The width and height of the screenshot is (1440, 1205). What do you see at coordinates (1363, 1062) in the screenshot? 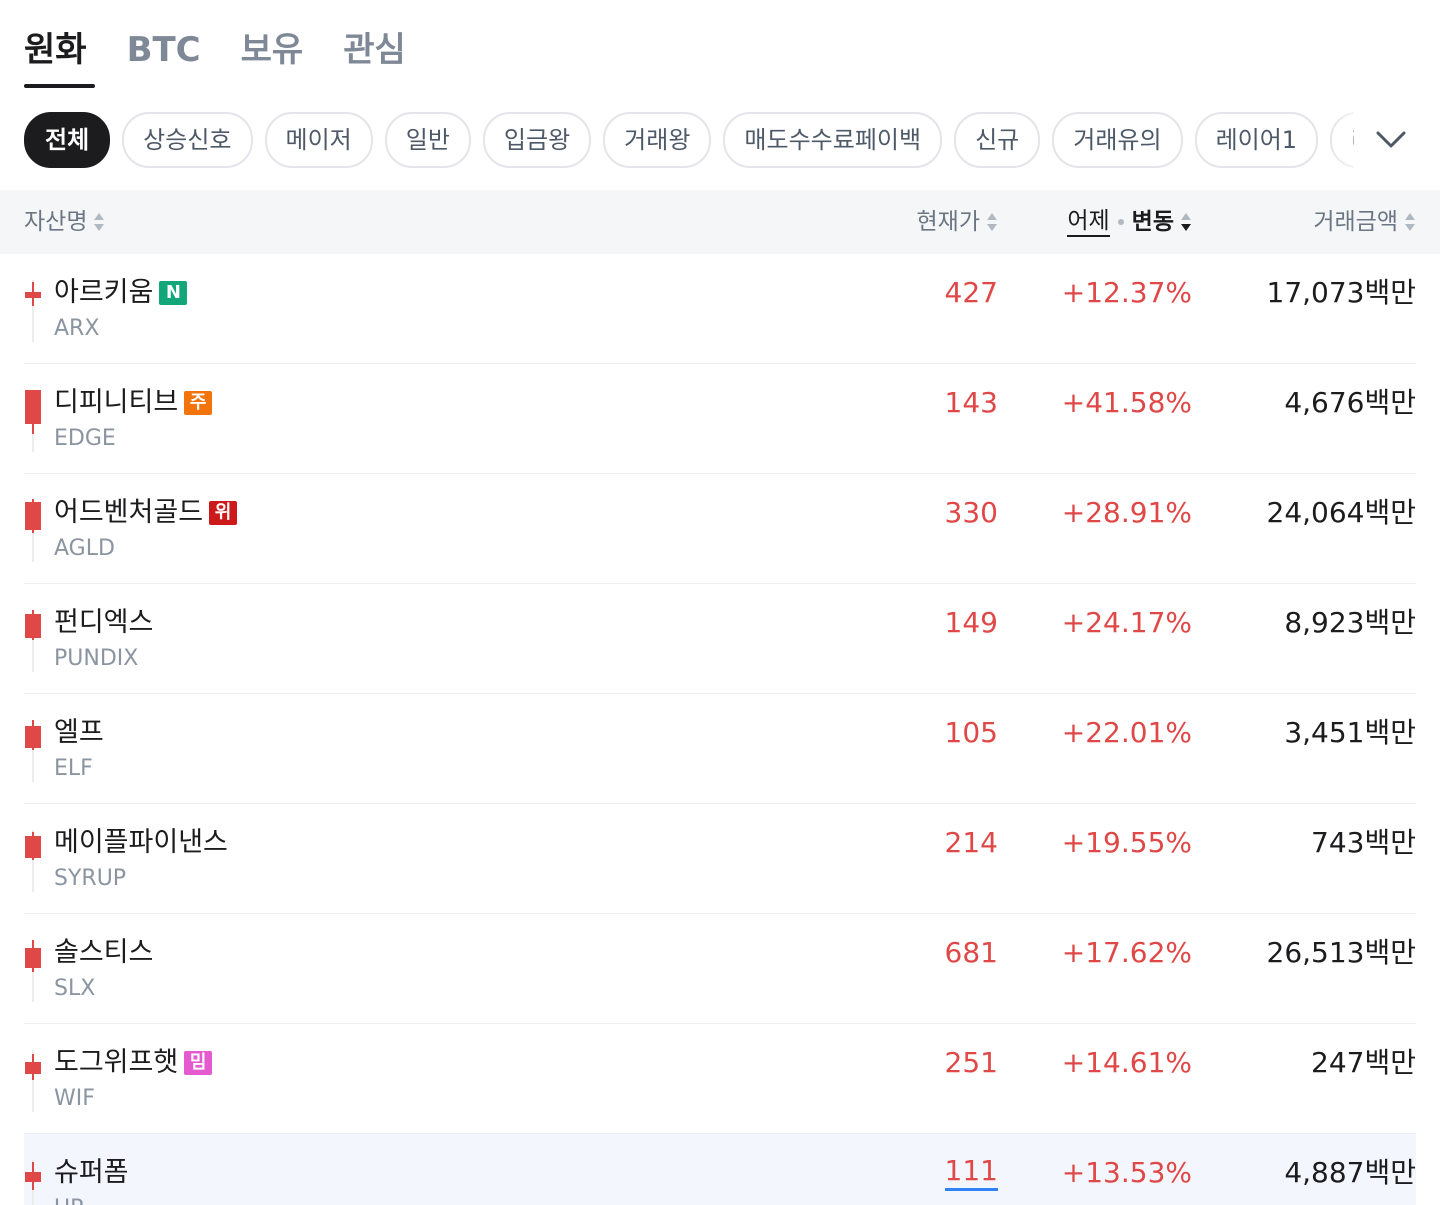
I see `trade-amount: 247백만` at bounding box center [1363, 1062].